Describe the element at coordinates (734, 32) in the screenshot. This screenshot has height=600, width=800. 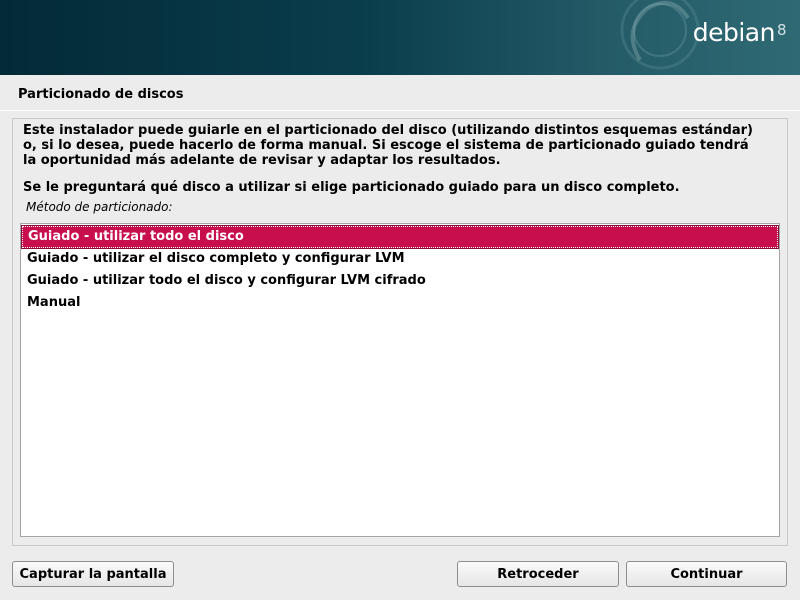
I see `logo-text: debian` at that location.